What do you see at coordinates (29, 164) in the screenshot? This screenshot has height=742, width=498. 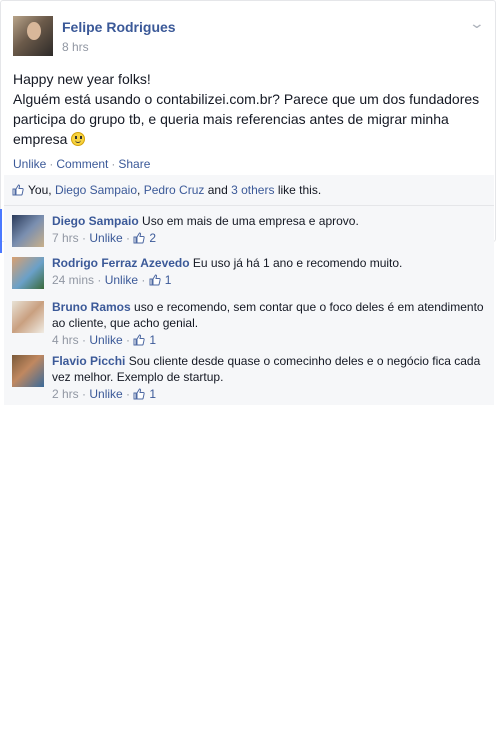 I see `unlike-link: Unlike` at bounding box center [29, 164].